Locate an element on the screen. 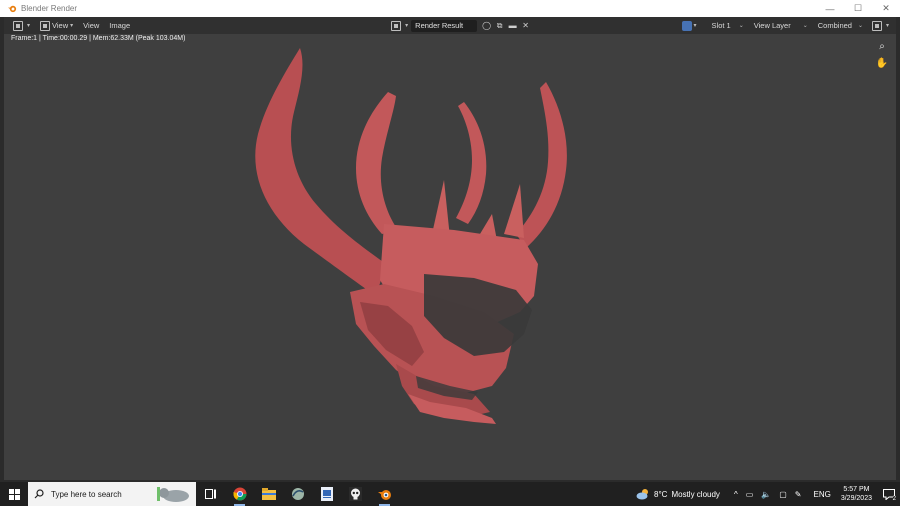  taskbar-file-explorer is located at coordinates (268, 494).